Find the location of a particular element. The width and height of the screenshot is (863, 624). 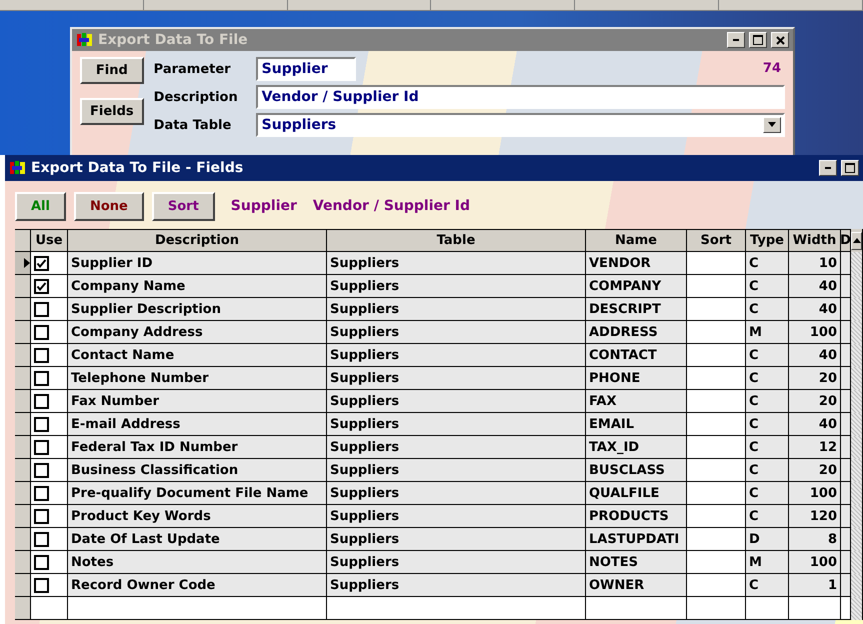

table-cell: OWNER is located at coordinates (636, 585).